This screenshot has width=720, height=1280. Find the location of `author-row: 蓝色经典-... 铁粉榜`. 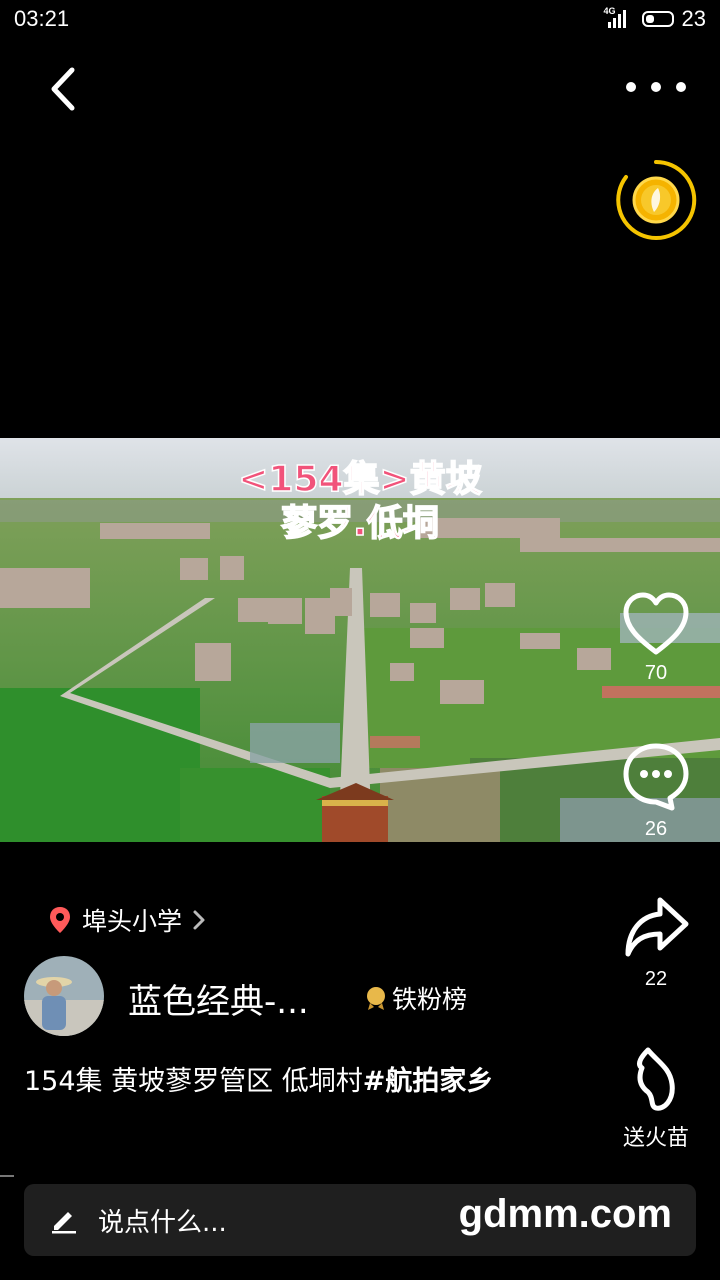

author-row: 蓝色经典-... 铁粉榜 is located at coordinates (304, 996).